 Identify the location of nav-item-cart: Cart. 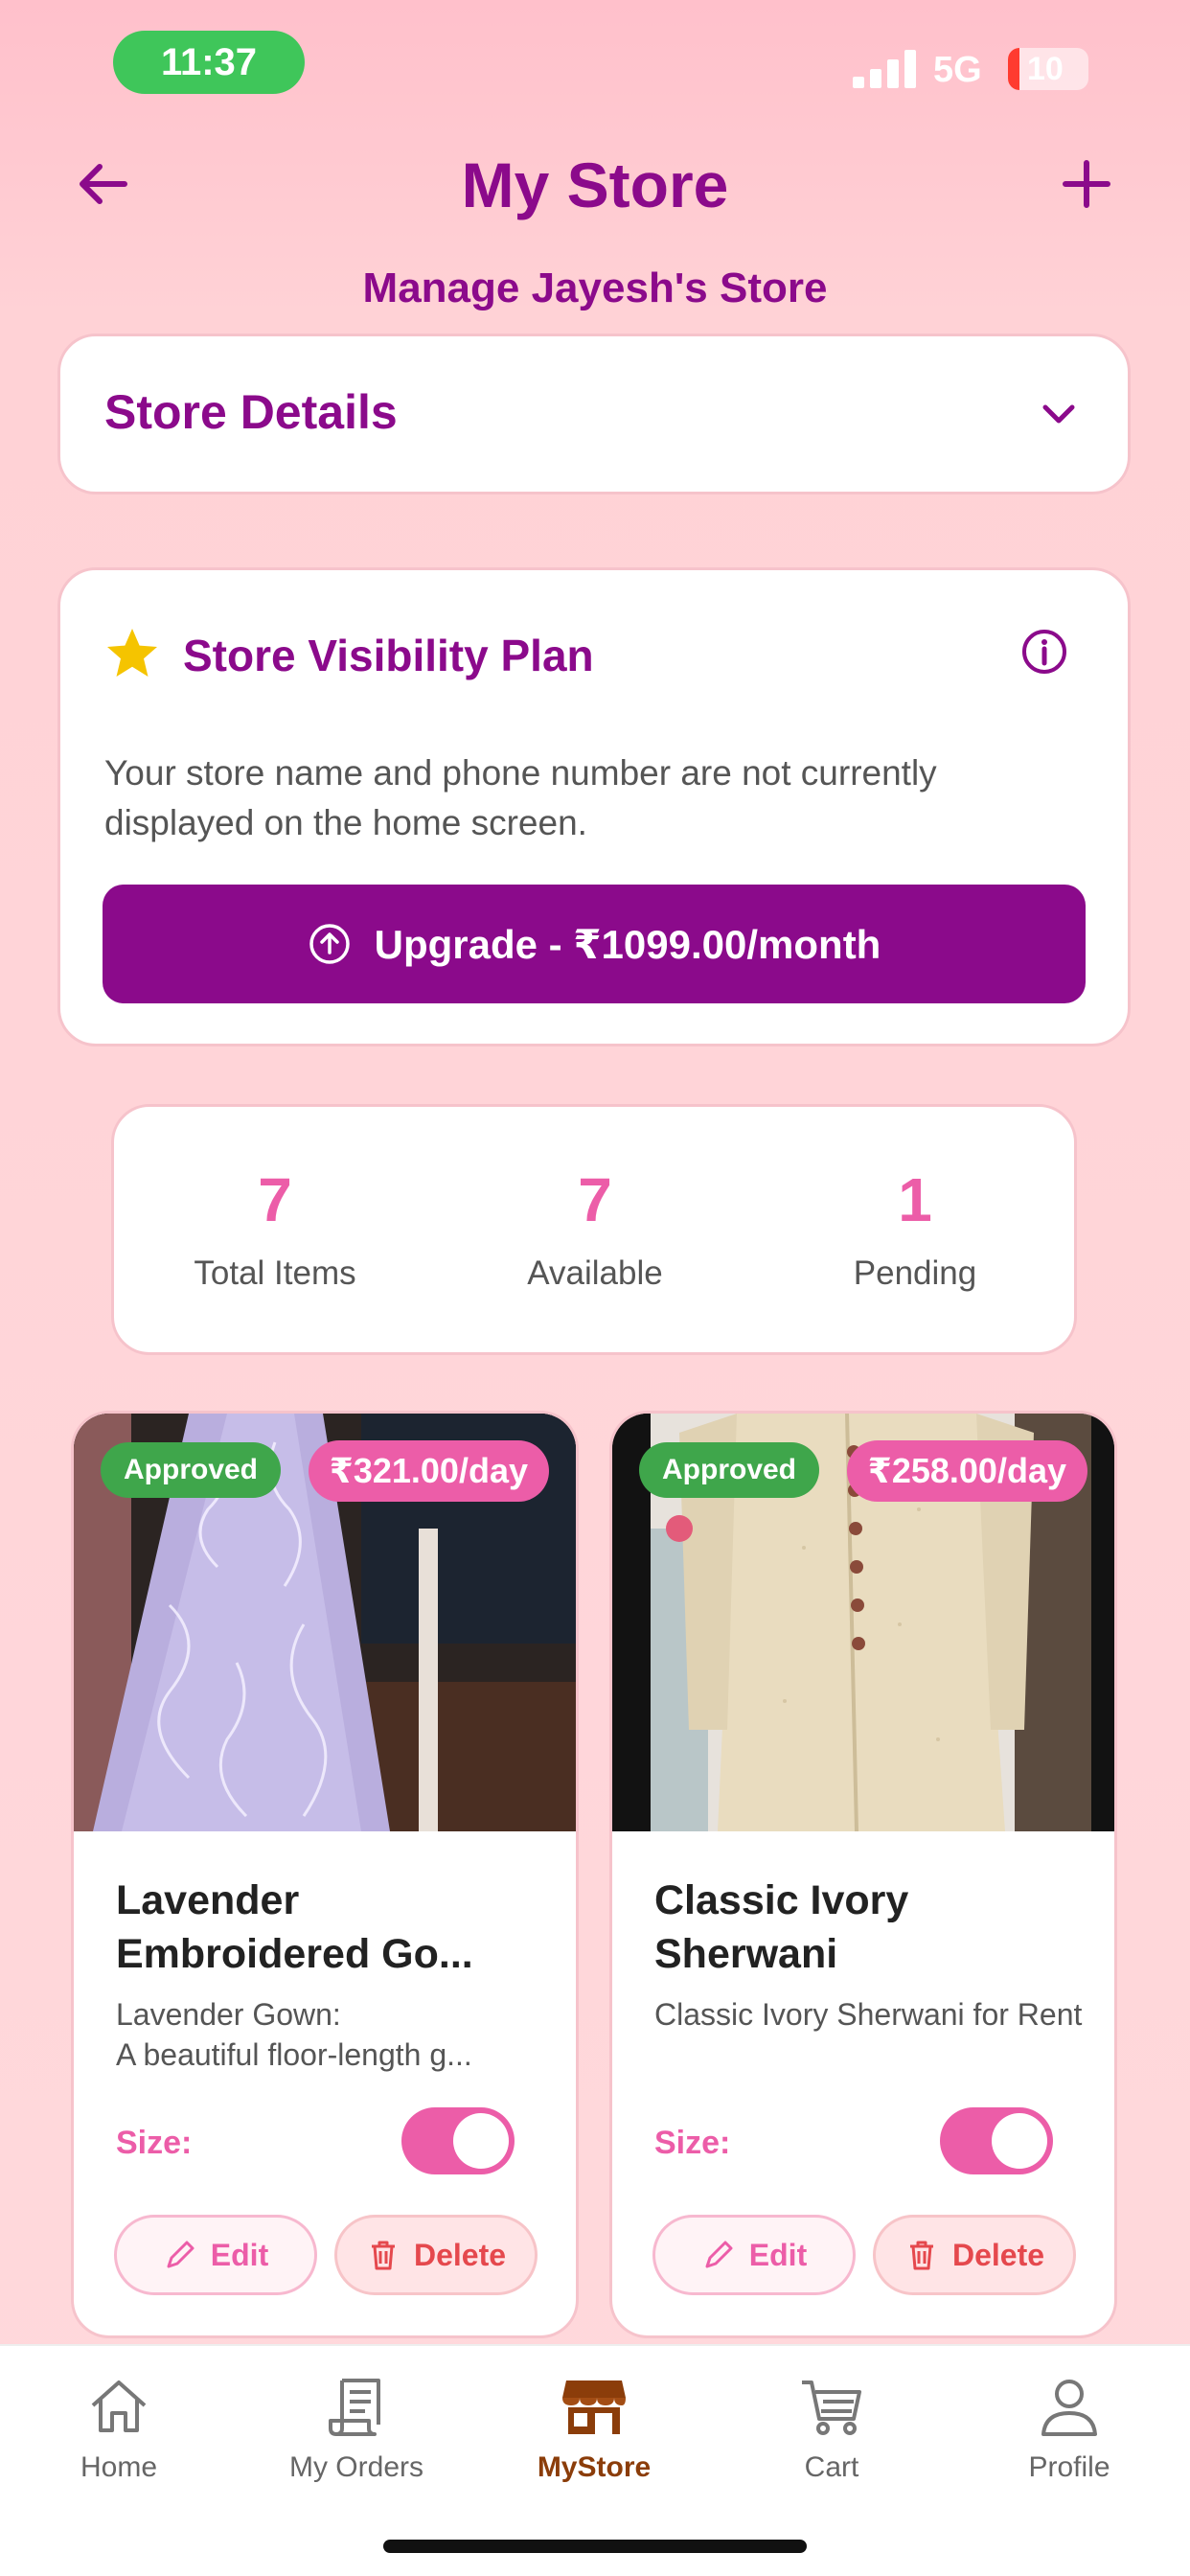
(832, 2427).